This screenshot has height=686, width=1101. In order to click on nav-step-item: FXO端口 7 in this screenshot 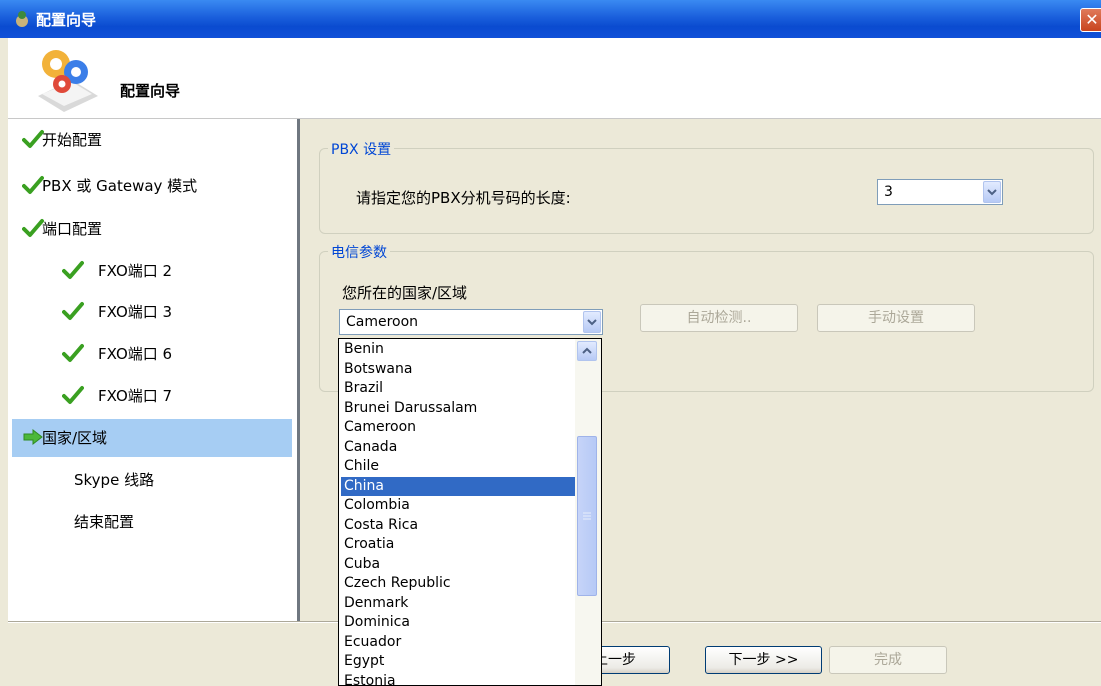, I will do `click(149, 396)`.